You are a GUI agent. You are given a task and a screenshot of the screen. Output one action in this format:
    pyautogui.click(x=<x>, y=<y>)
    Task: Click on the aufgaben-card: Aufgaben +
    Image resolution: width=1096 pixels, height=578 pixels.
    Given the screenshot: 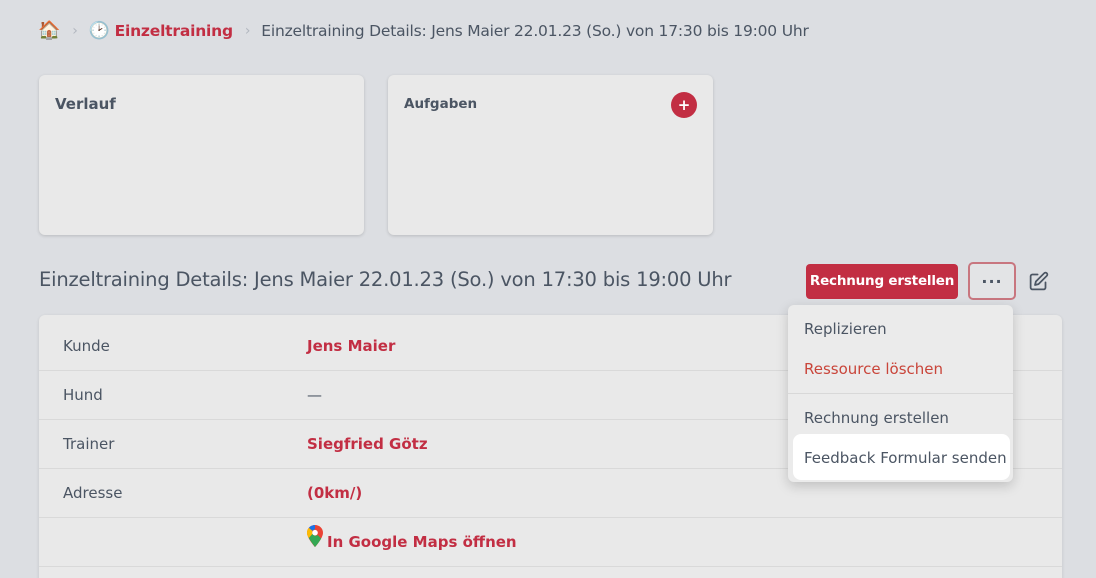 What is the action you would take?
    pyautogui.click(x=550, y=155)
    